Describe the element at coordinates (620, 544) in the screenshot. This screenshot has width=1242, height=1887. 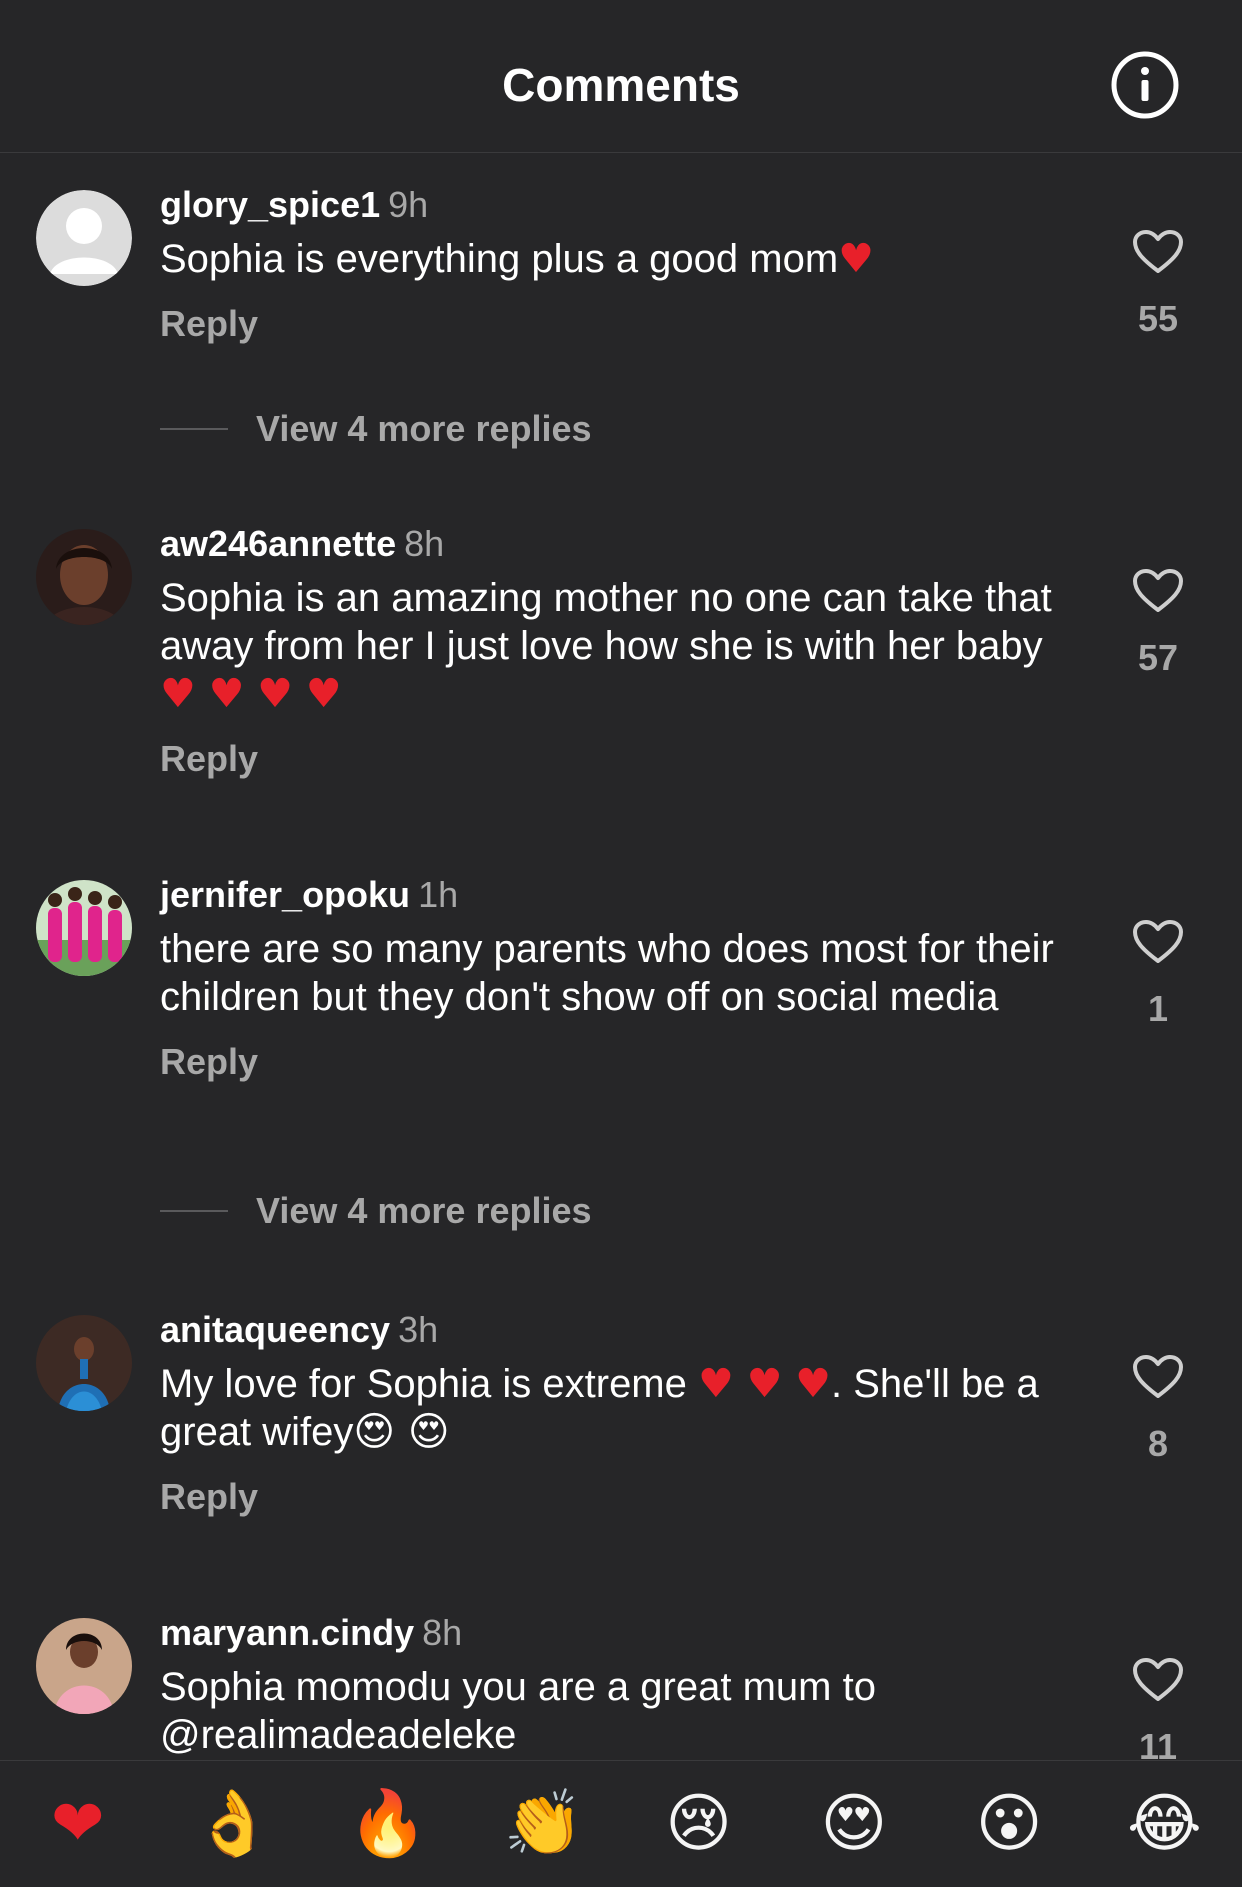
I see `comment-header: aw246annette 8h` at that location.